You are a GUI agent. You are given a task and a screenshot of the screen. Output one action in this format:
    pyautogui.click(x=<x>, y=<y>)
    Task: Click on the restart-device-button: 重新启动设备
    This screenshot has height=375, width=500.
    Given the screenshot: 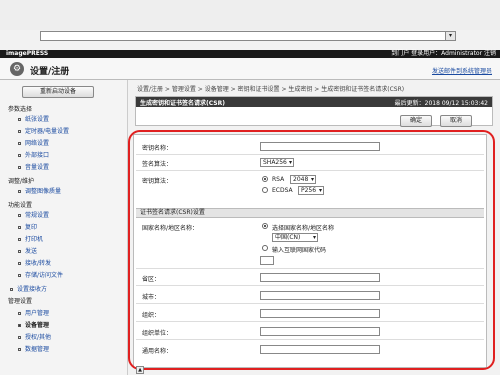 What is the action you would take?
    pyautogui.click(x=58, y=92)
    